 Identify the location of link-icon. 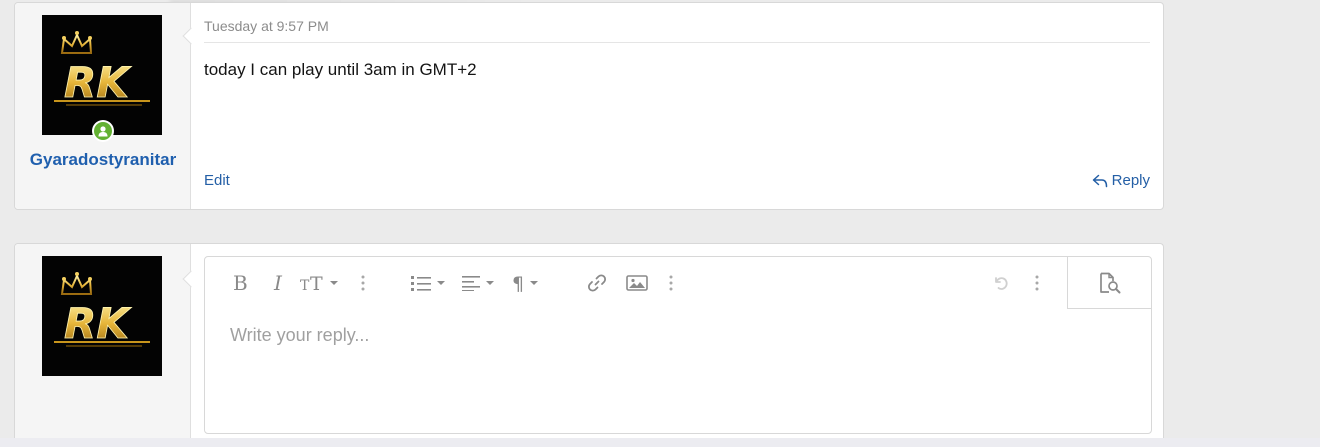
(597, 283).